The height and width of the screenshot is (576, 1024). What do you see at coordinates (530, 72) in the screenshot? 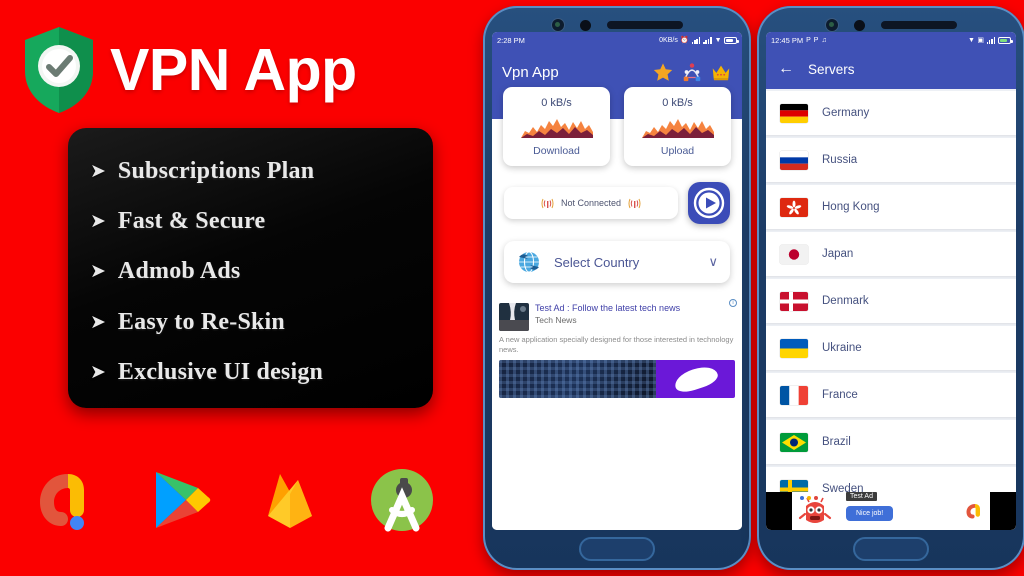
I see `app-title: Vpn App` at bounding box center [530, 72].